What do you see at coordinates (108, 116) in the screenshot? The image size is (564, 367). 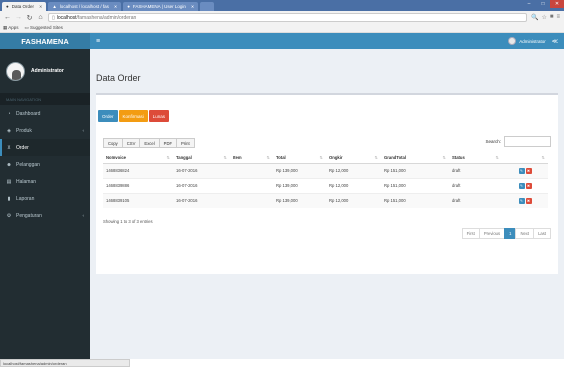 I see `tab-order: Order` at bounding box center [108, 116].